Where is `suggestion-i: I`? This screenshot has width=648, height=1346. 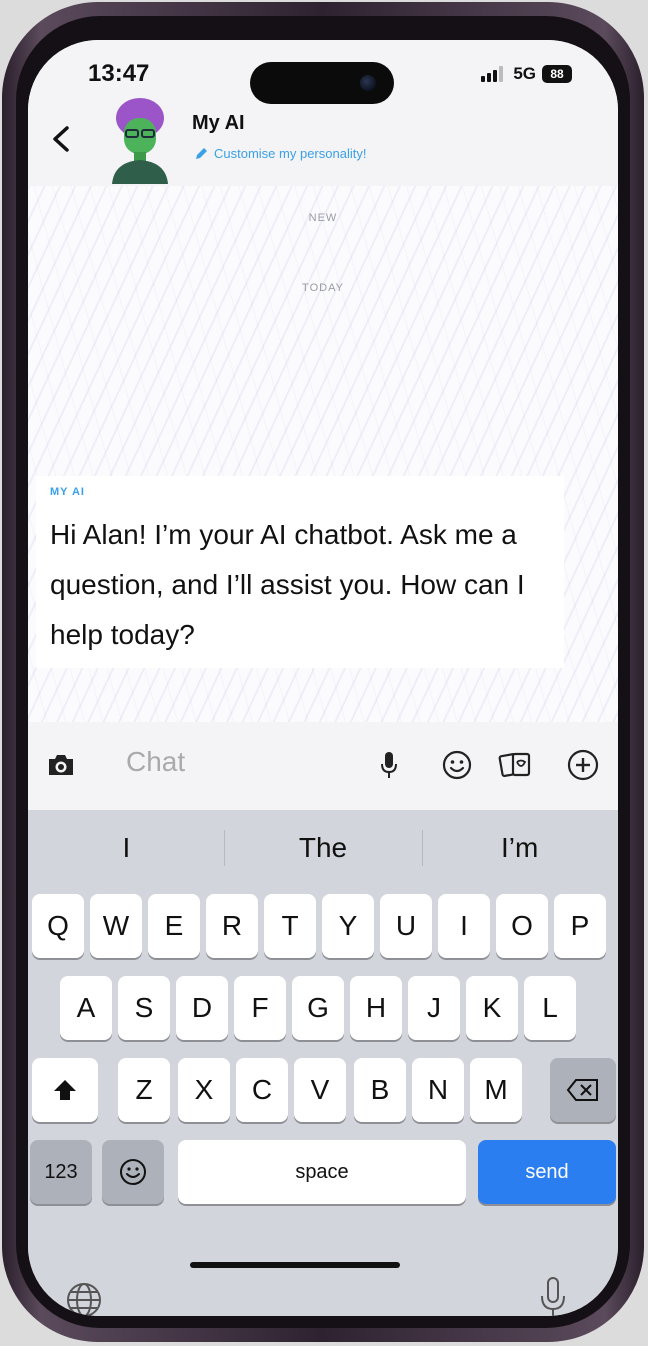
suggestion-i: I is located at coordinates (126, 848).